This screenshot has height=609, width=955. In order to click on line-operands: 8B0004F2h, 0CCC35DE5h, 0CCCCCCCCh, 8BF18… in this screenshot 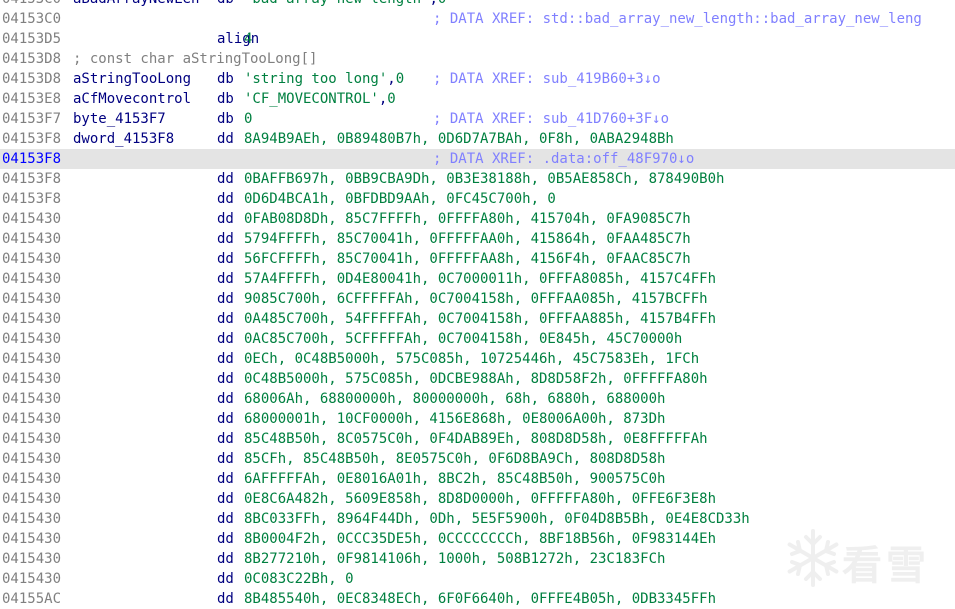, I will do `click(480, 539)`.